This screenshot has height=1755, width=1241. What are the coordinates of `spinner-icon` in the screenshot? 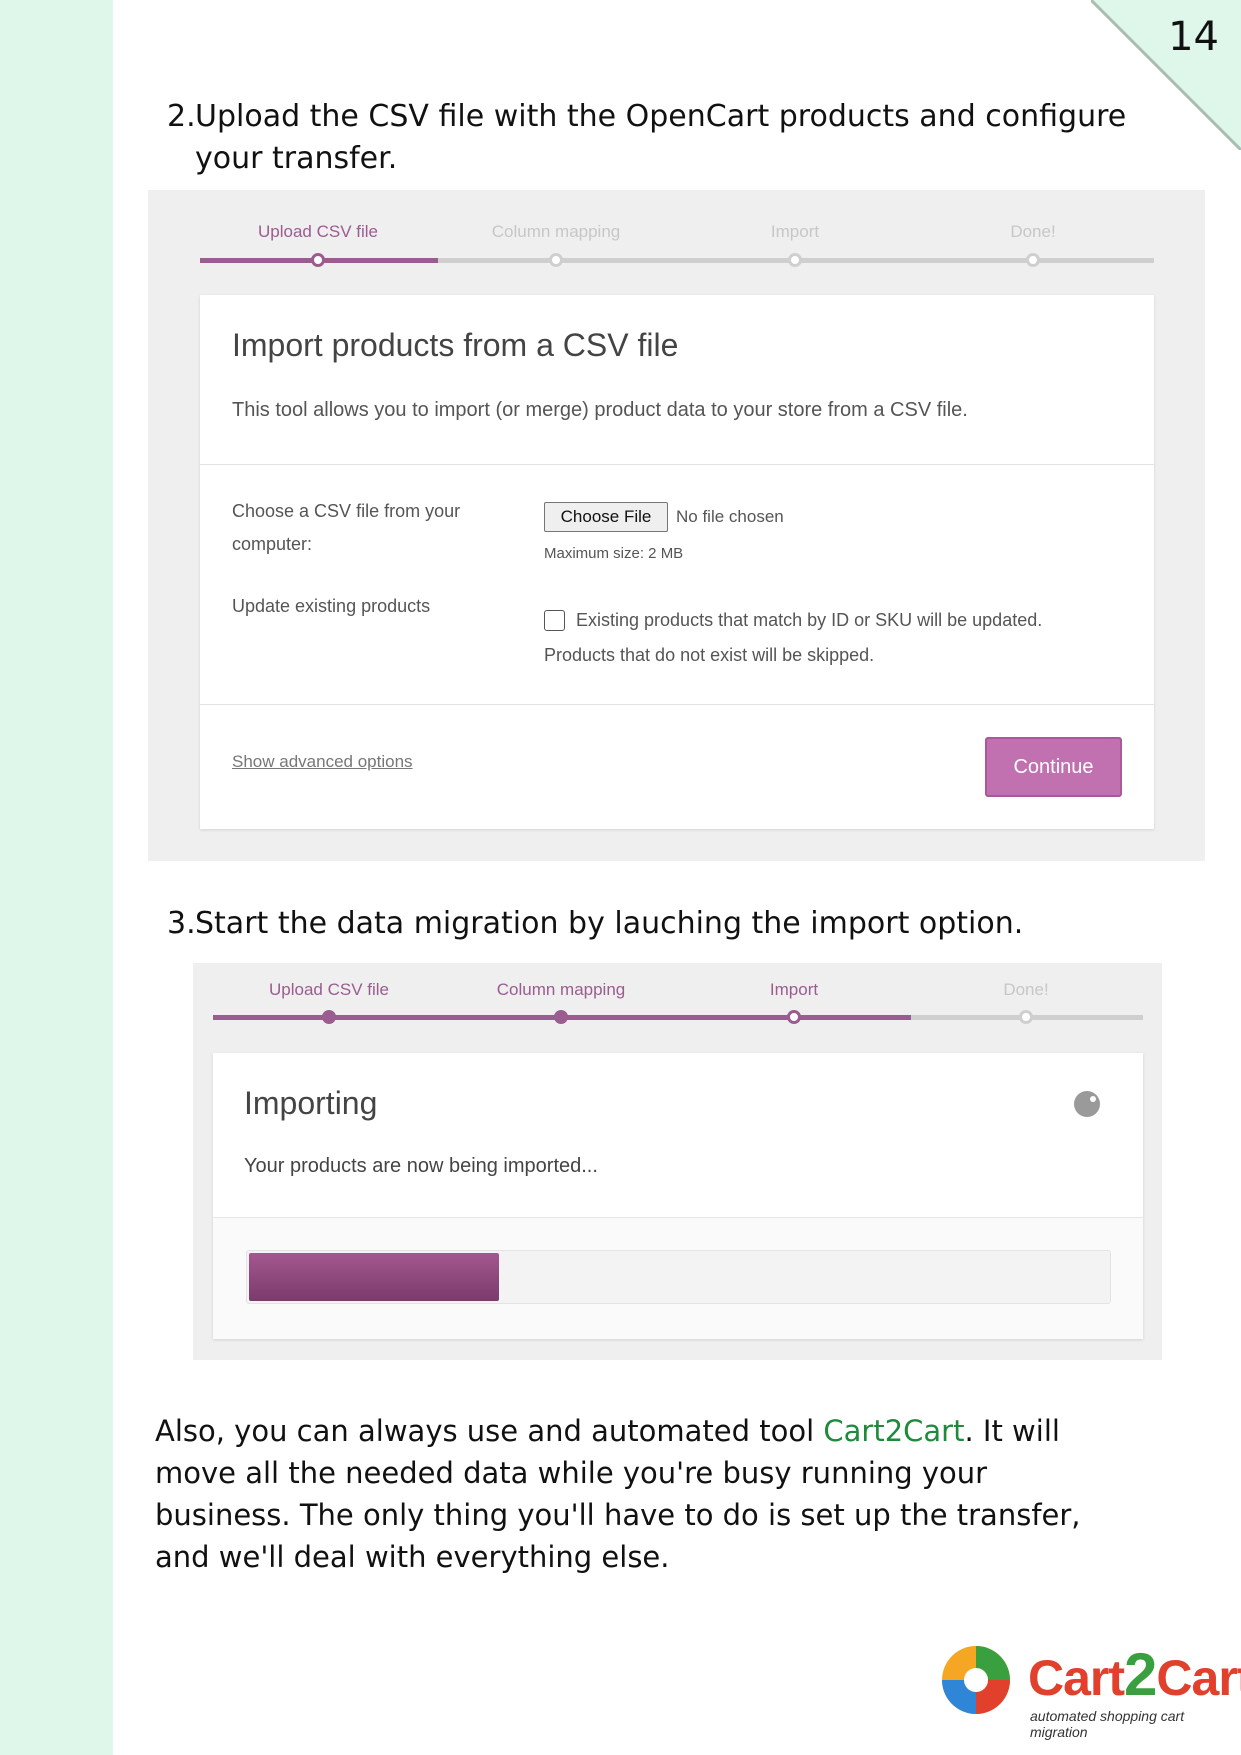 It's located at (1087, 1104).